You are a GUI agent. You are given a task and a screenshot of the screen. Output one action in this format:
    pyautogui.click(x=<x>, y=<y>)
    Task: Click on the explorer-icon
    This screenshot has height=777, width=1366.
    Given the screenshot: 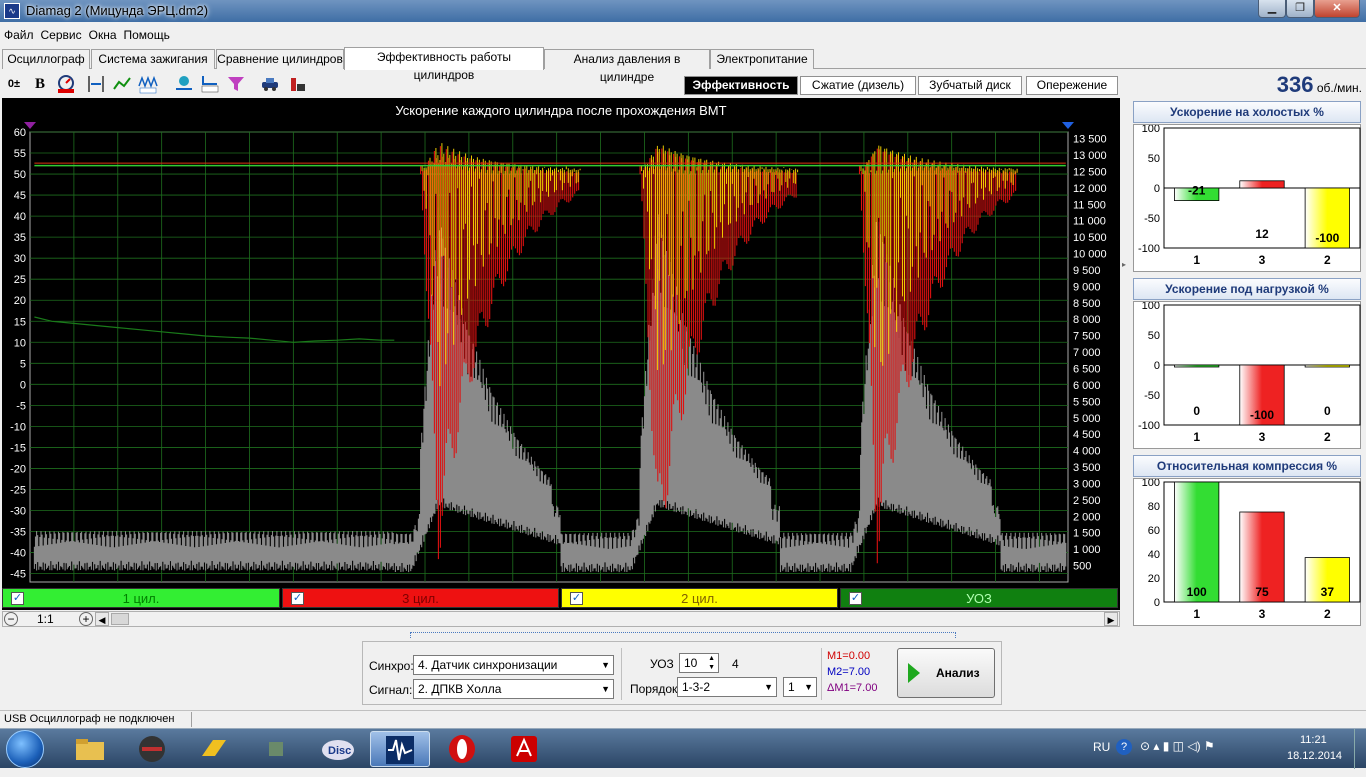 What is the action you would take?
    pyautogui.click(x=90, y=749)
    